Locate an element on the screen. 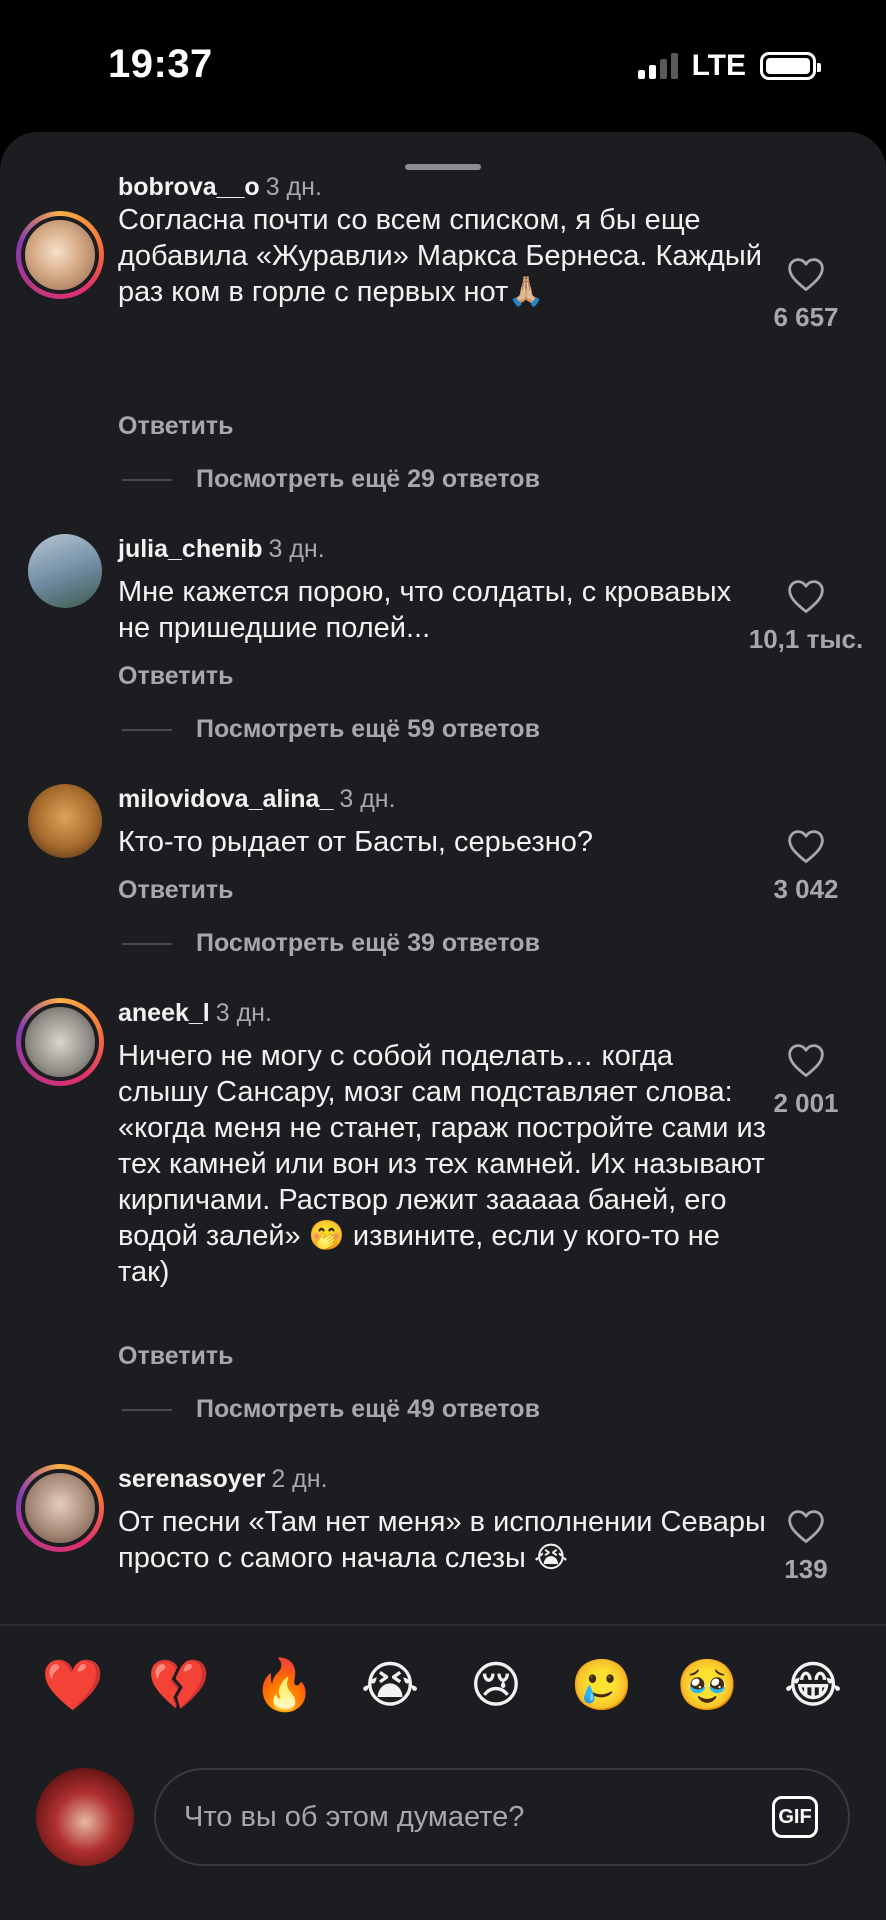 This screenshot has width=886, height=1920. emoji-tears-of-joy-button: 😂 is located at coordinates (813, 1685).